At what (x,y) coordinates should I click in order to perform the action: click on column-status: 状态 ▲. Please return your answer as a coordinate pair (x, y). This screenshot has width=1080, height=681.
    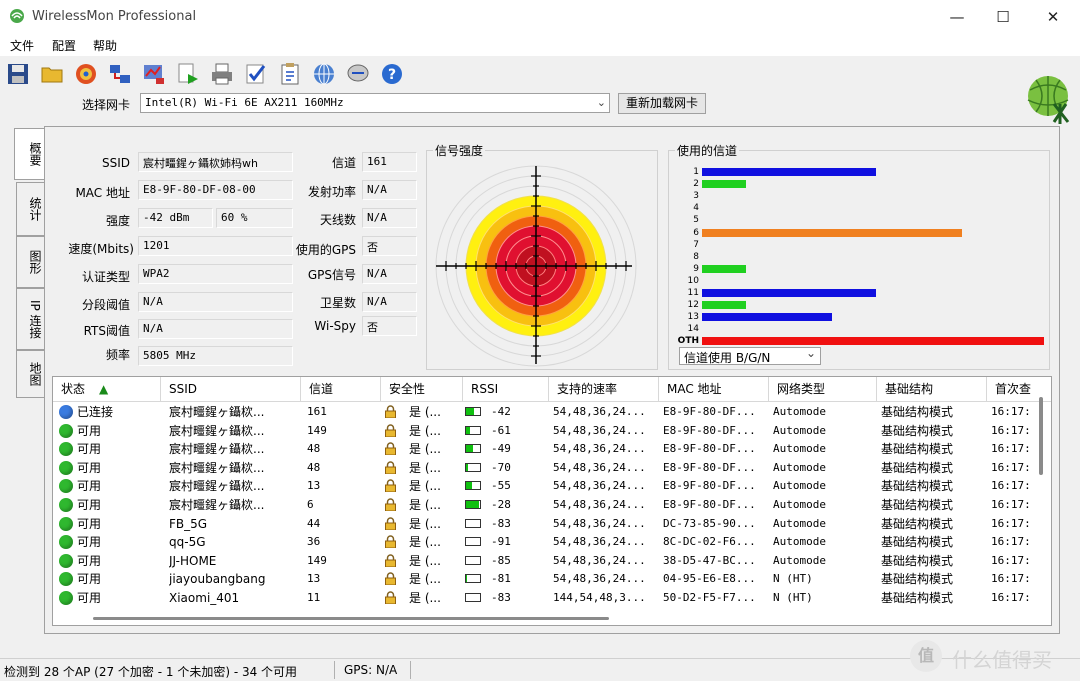
    Looking at the image, I should click on (107, 389).